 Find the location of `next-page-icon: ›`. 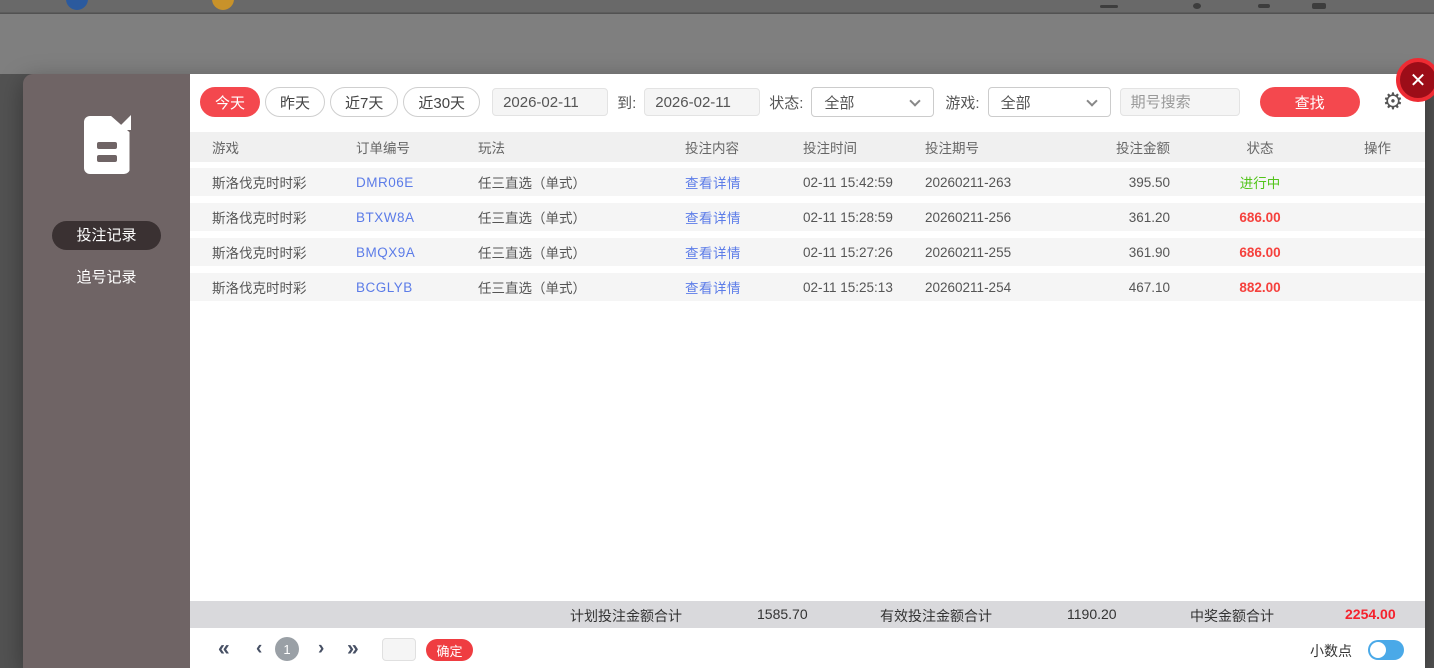

next-page-icon: › is located at coordinates (321, 649).